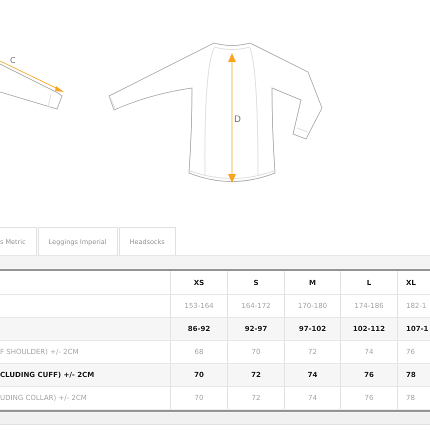 The height and width of the screenshot is (430, 430). What do you see at coordinates (237, 120) in the screenshot?
I see `measurement-label: D` at bounding box center [237, 120].